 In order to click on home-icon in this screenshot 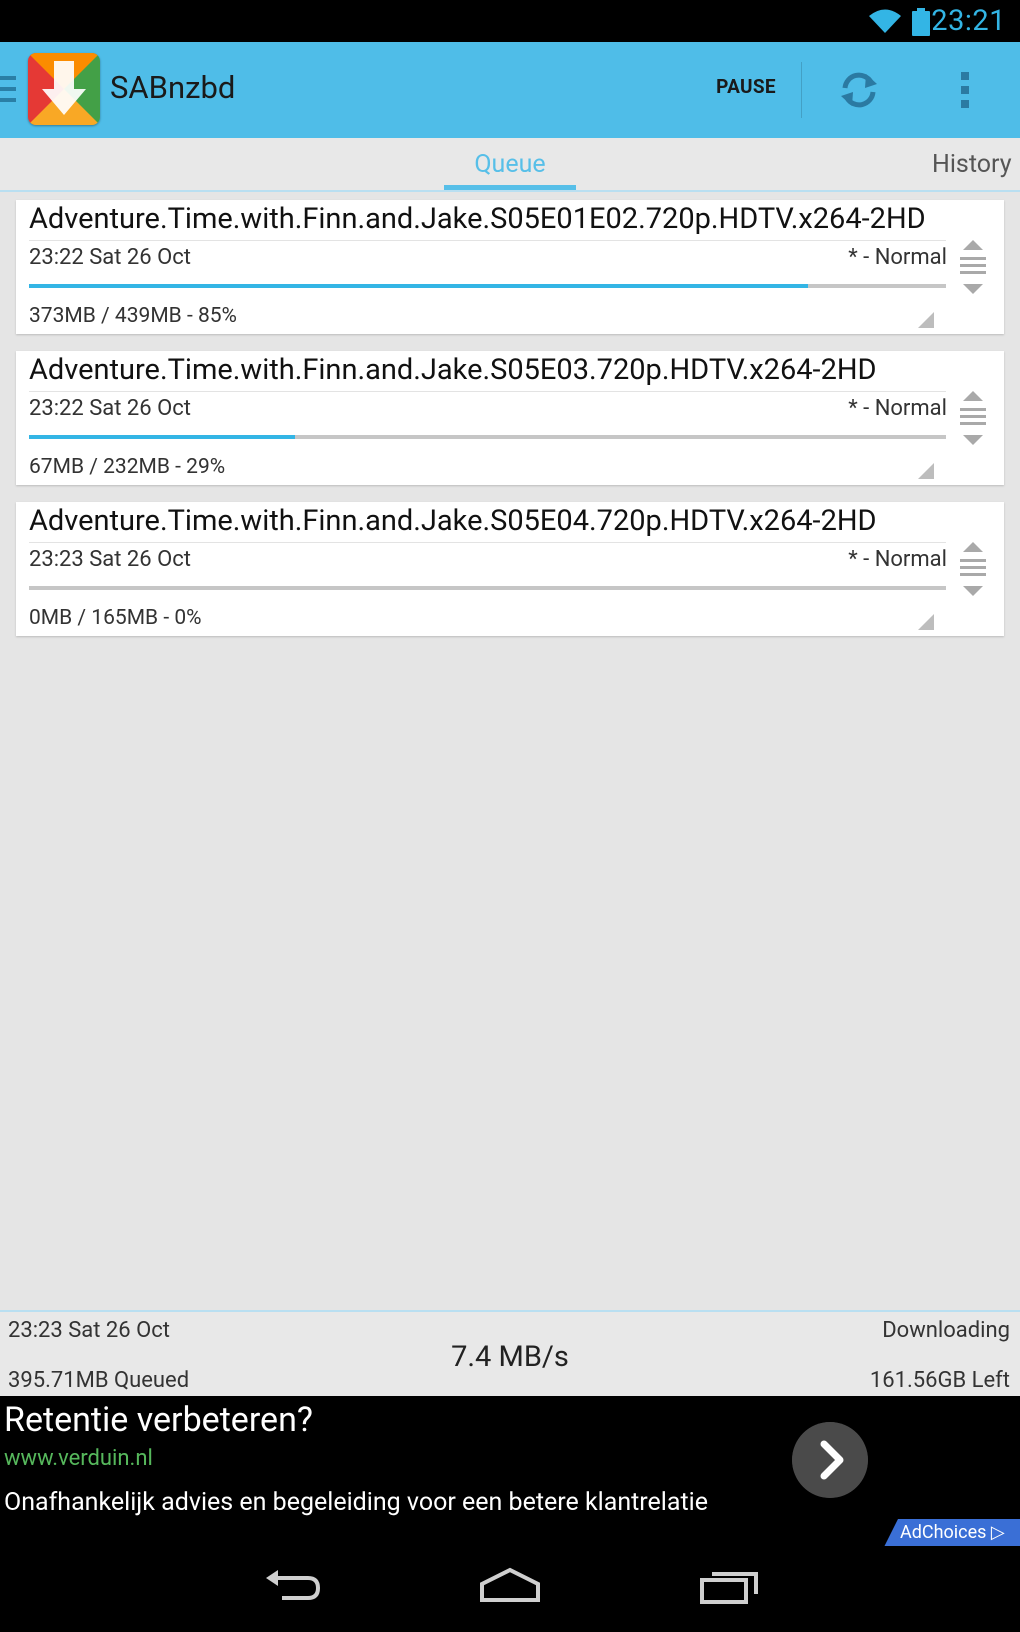, I will do `click(510, 1586)`.